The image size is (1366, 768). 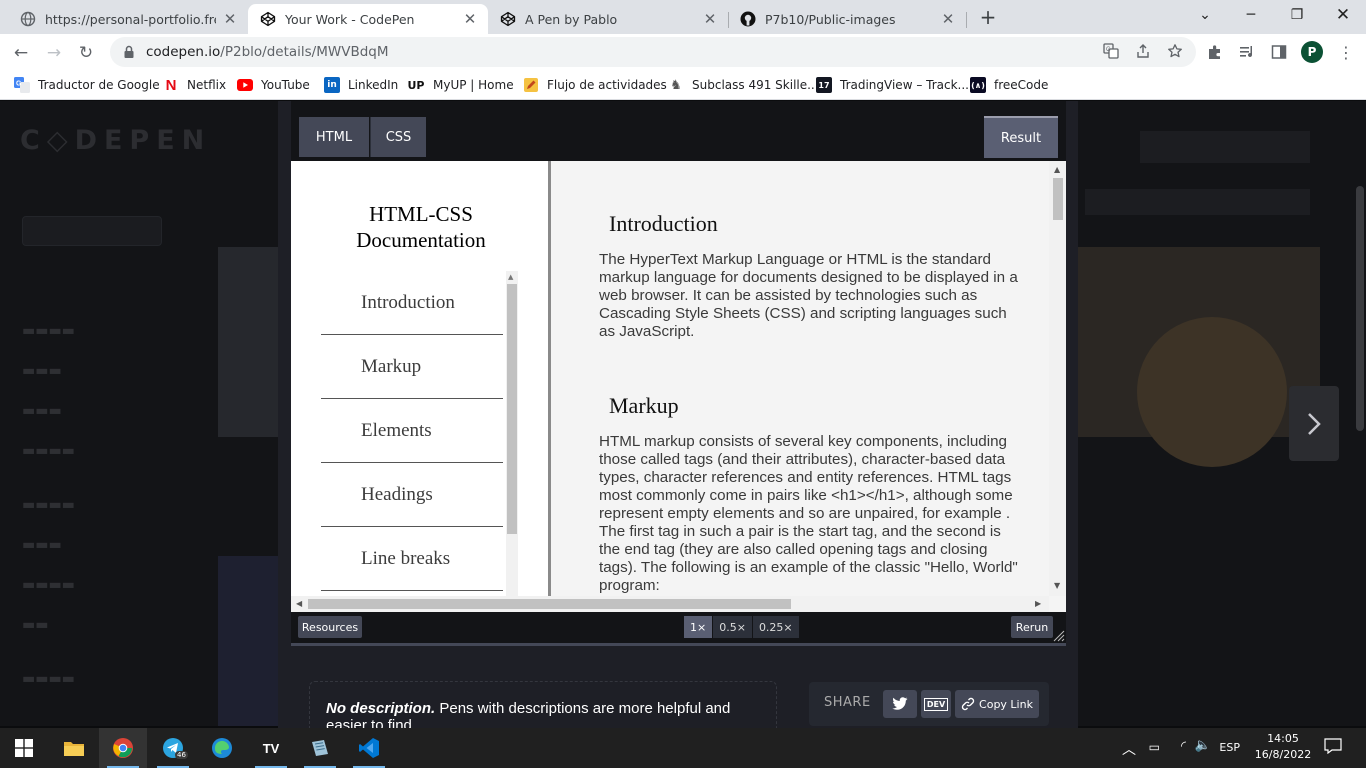 I want to click on nav-link-line-breaks: Line breaks, so click(x=412, y=559).